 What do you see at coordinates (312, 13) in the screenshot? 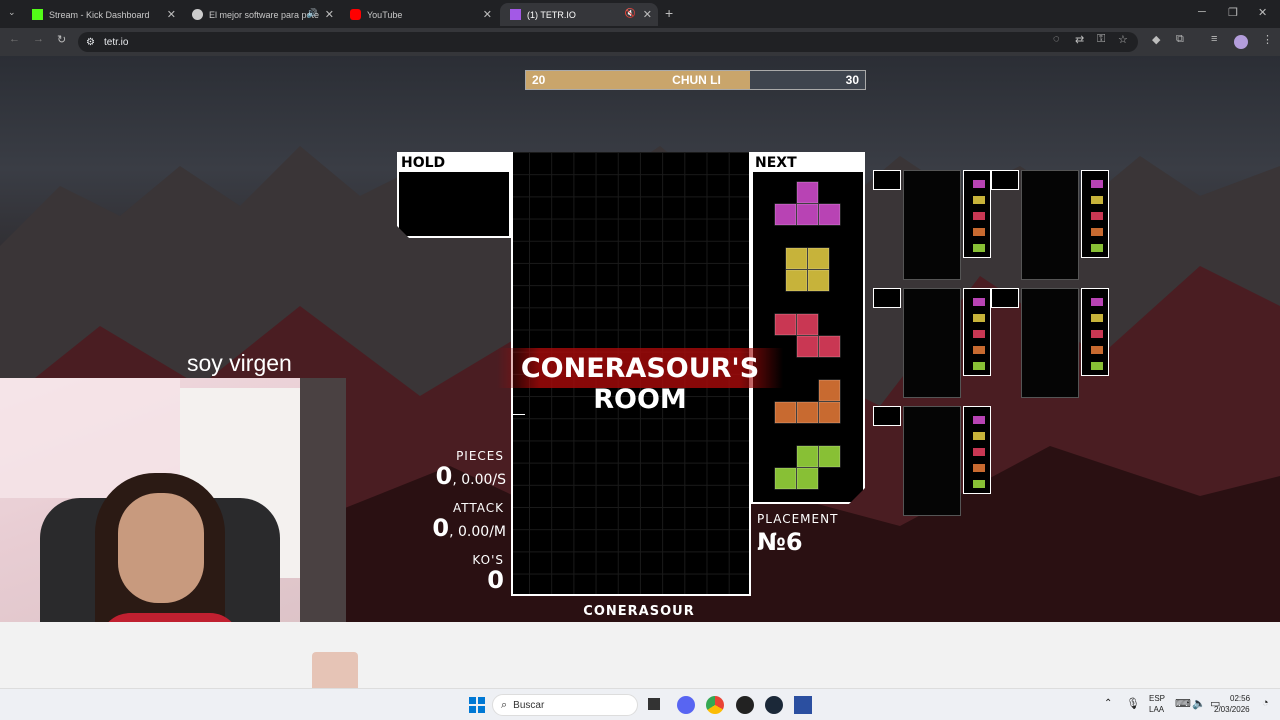
I see `speaker-icon: 🔊` at bounding box center [312, 13].